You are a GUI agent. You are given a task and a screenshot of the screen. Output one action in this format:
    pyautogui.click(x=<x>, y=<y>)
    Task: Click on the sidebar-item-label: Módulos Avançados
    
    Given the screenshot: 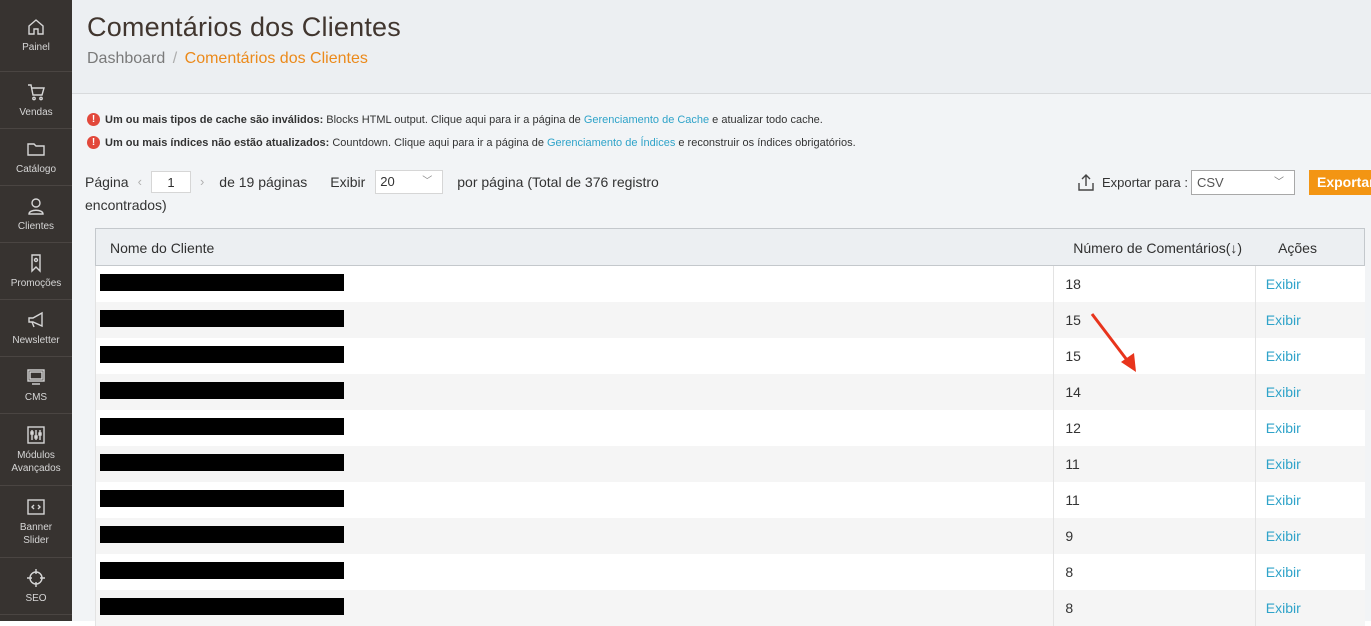 What is the action you would take?
    pyautogui.click(x=36, y=461)
    